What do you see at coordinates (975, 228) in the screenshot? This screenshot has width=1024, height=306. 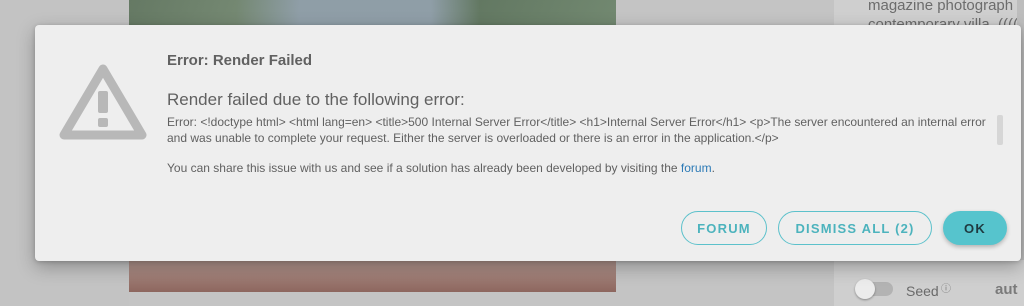 I see `ok-button: OK` at bounding box center [975, 228].